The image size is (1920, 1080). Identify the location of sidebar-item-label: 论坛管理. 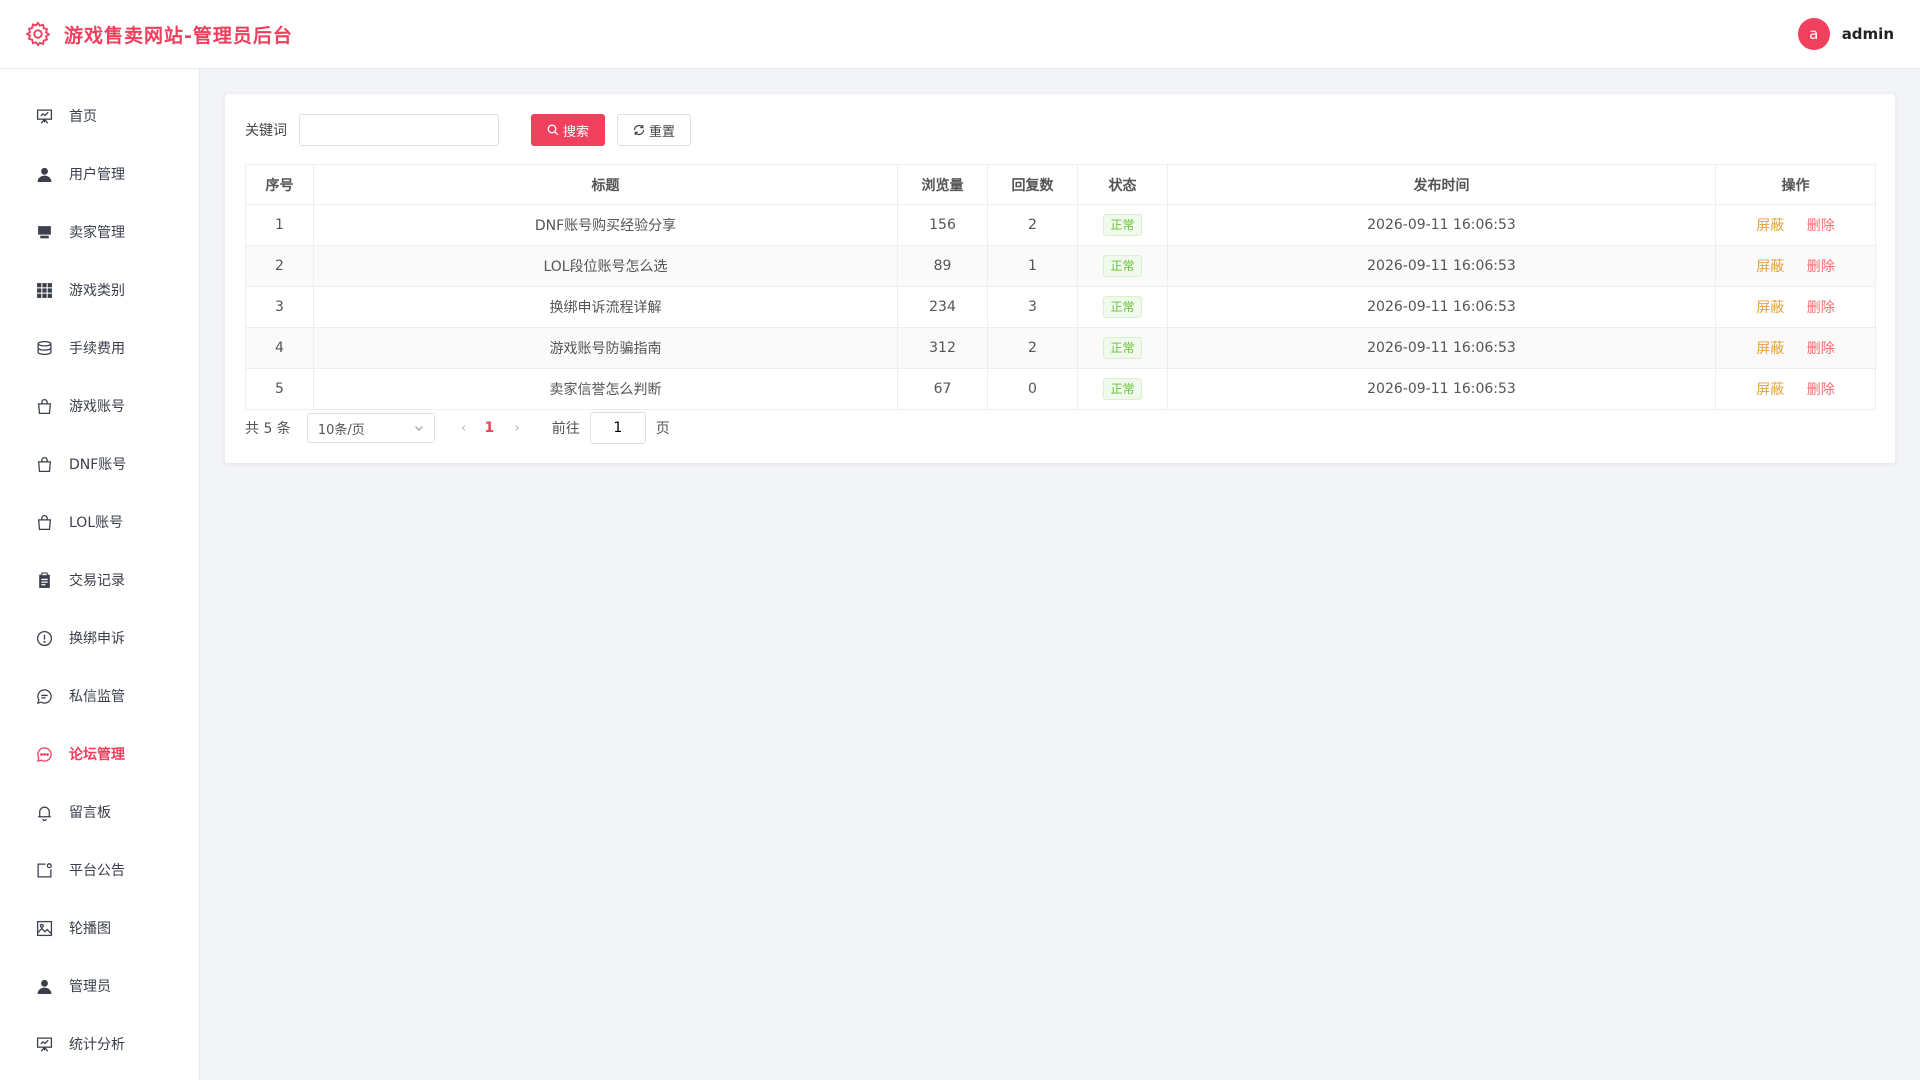
(97, 755).